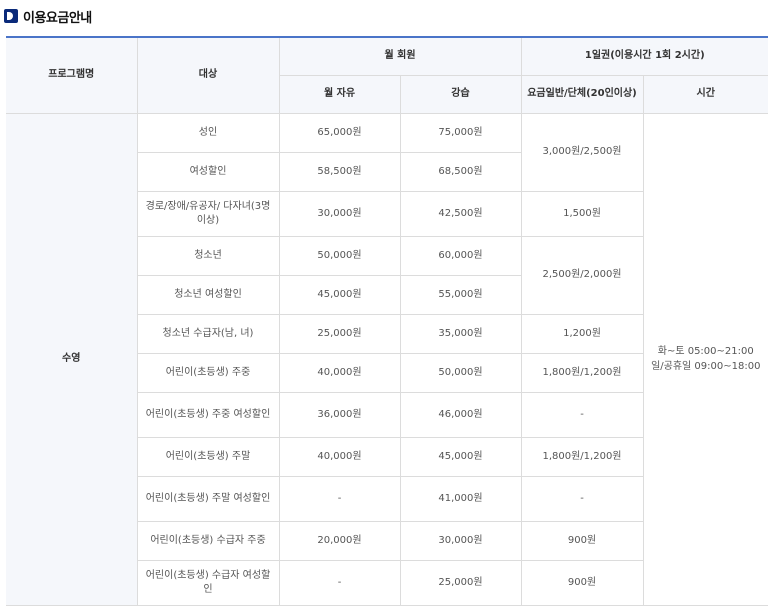 The height and width of the screenshot is (610, 773). Describe the element at coordinates (705, 351) in the screenshot. I see `hours-weekday: 화~토 05:00~21:00` at that location.